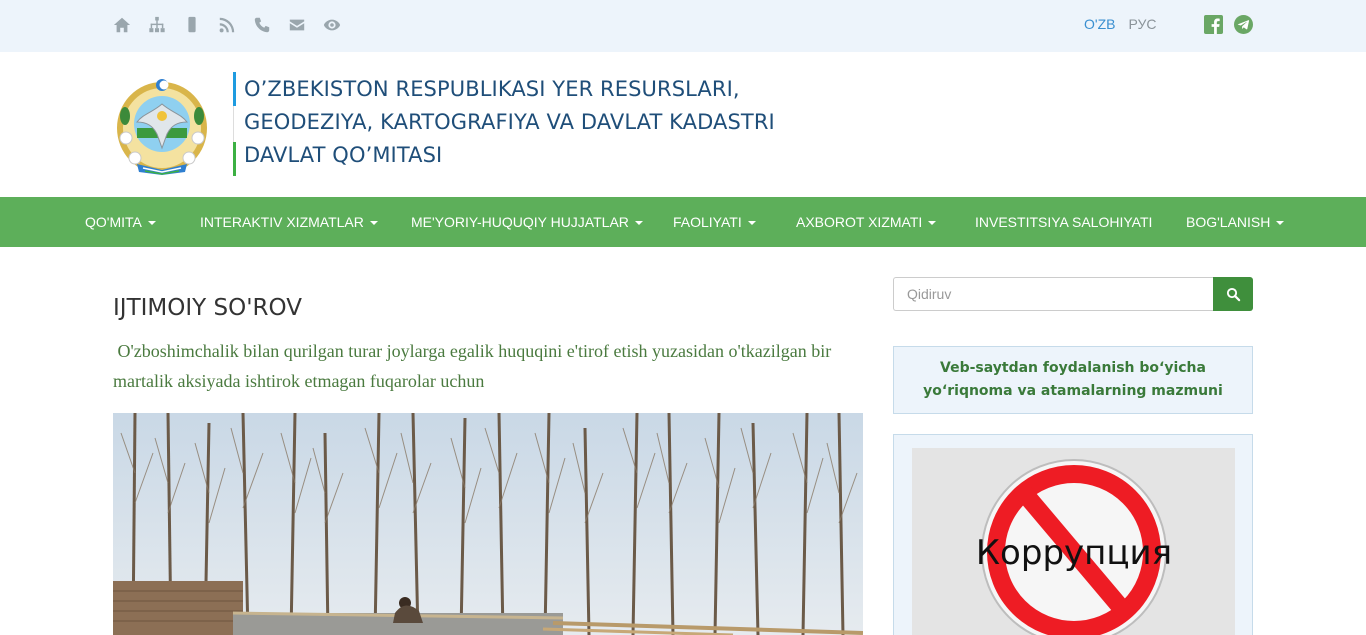  I want to click on search-form, so click(1073, 294).